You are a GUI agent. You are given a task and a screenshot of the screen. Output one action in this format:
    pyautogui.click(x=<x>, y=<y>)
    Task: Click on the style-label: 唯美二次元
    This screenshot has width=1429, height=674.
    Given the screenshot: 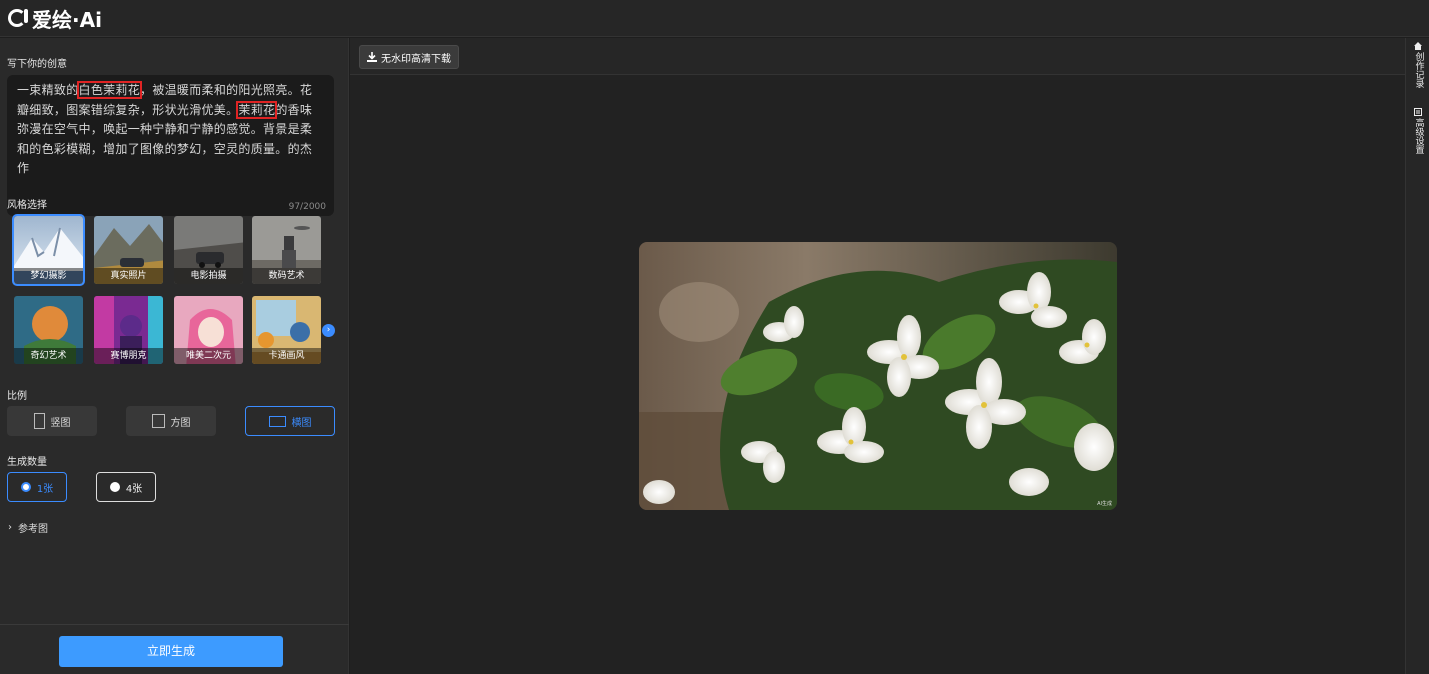 What is the action you would take?
    pyautogui.click(x=208, y=356)
    